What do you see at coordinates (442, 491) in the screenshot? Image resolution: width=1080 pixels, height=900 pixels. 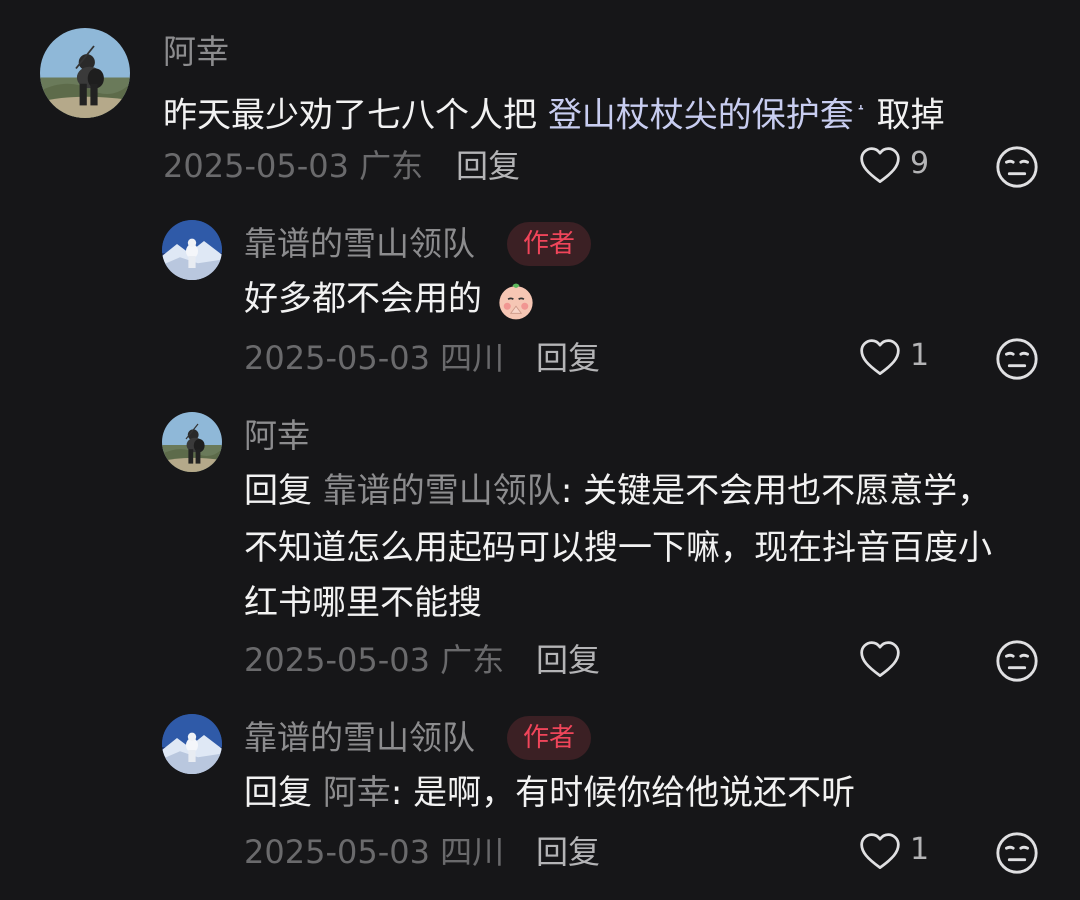 I see `reply-target-user: 靠谱的雪山领队` at bounding box center [442, 491].